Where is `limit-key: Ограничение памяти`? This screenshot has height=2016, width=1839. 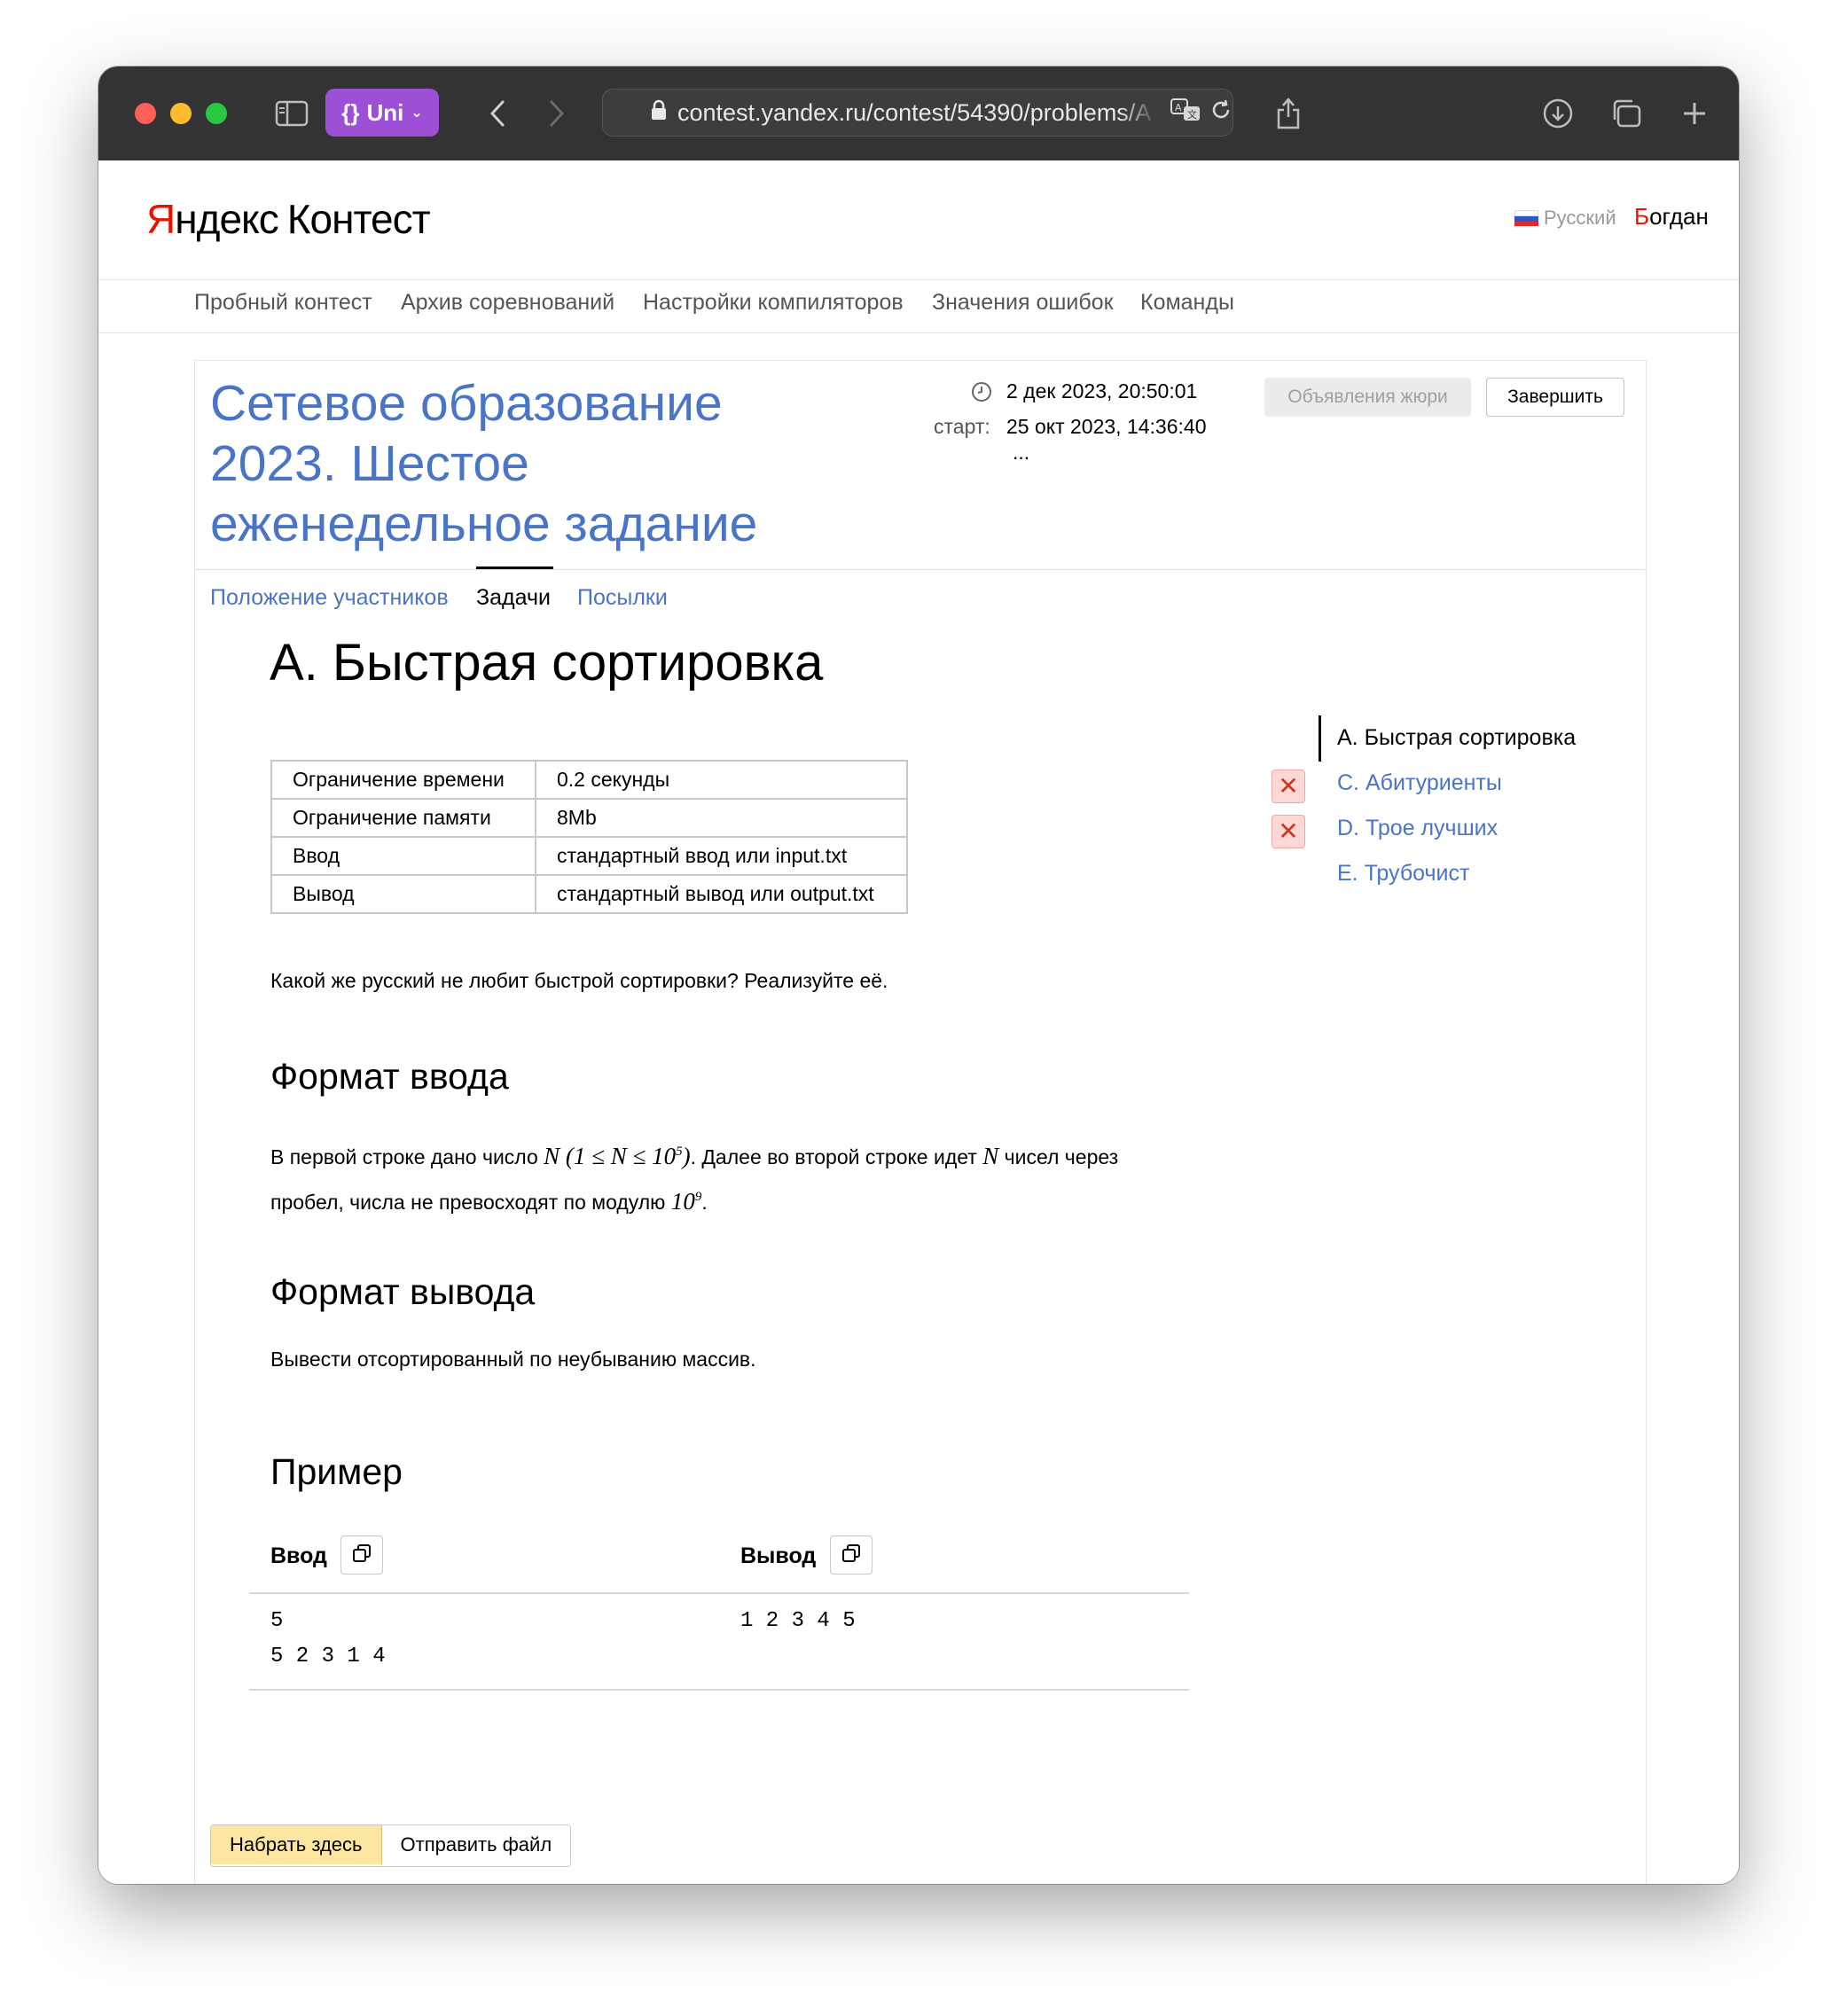
limit-key: Ограничение памяти is located at coordinates (403, 818).